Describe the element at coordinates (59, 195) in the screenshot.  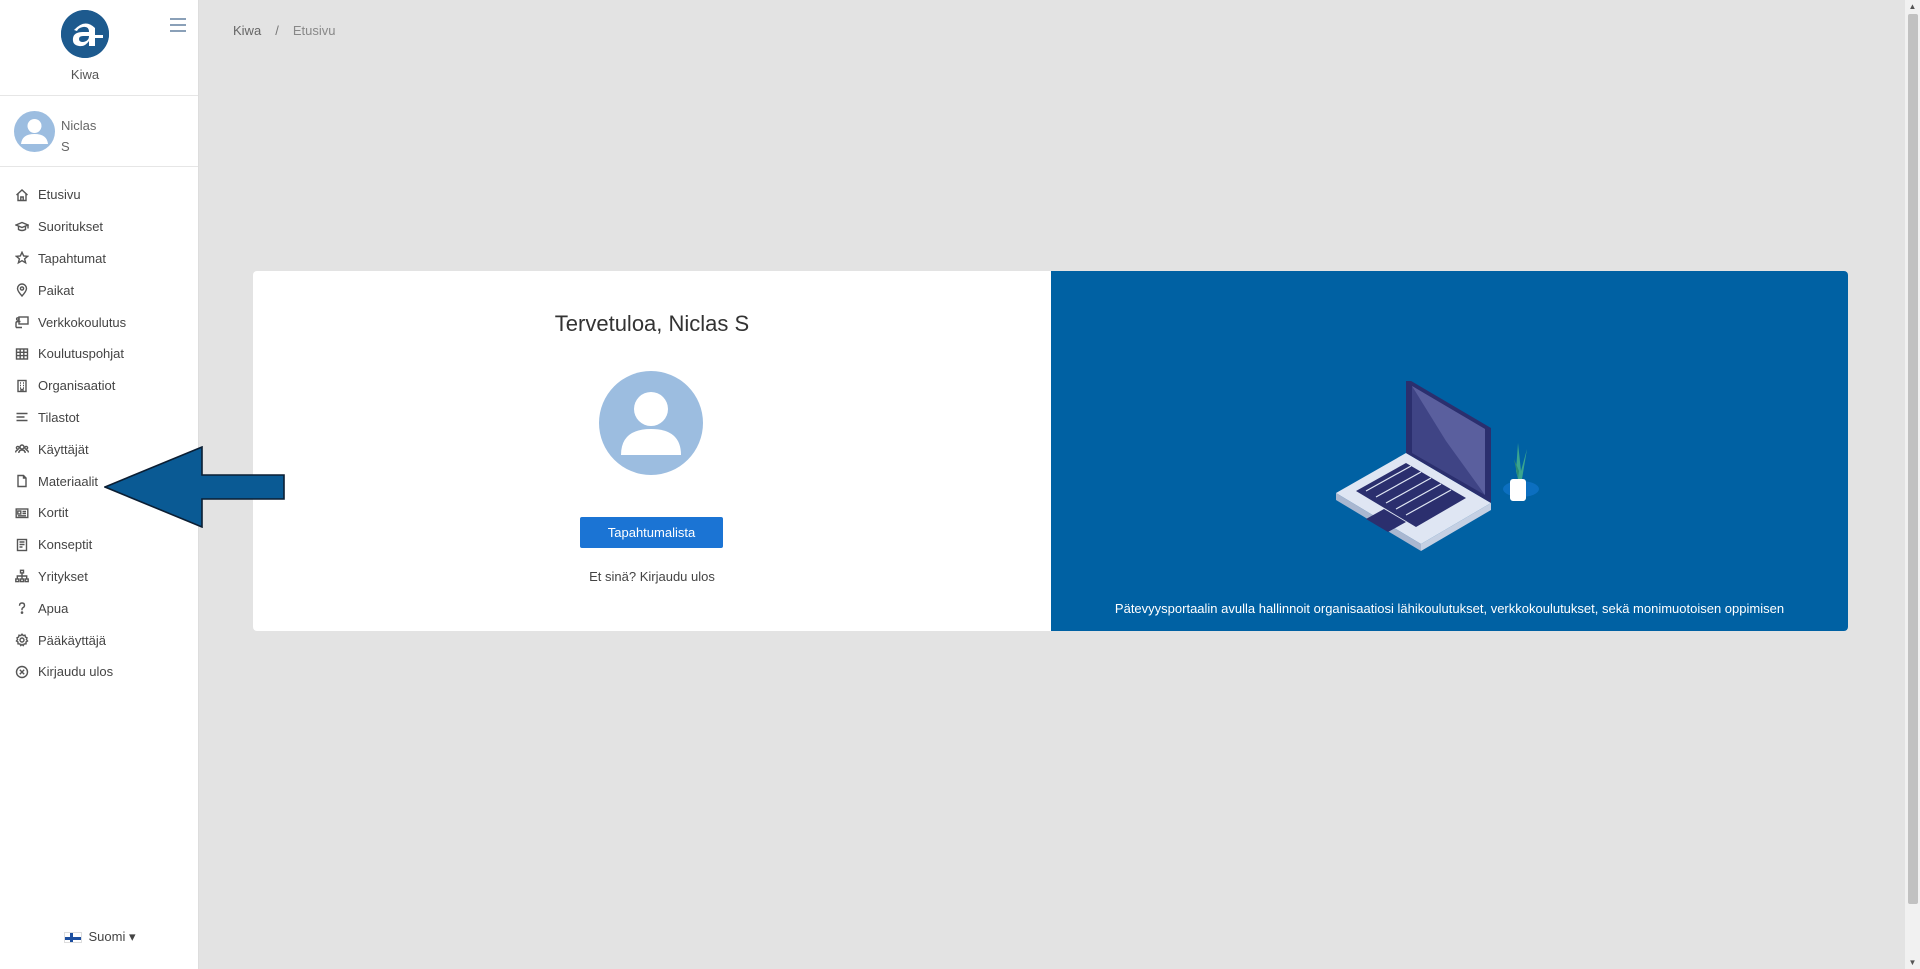
I see `sidebar-item-label: Etusivu` at that location.